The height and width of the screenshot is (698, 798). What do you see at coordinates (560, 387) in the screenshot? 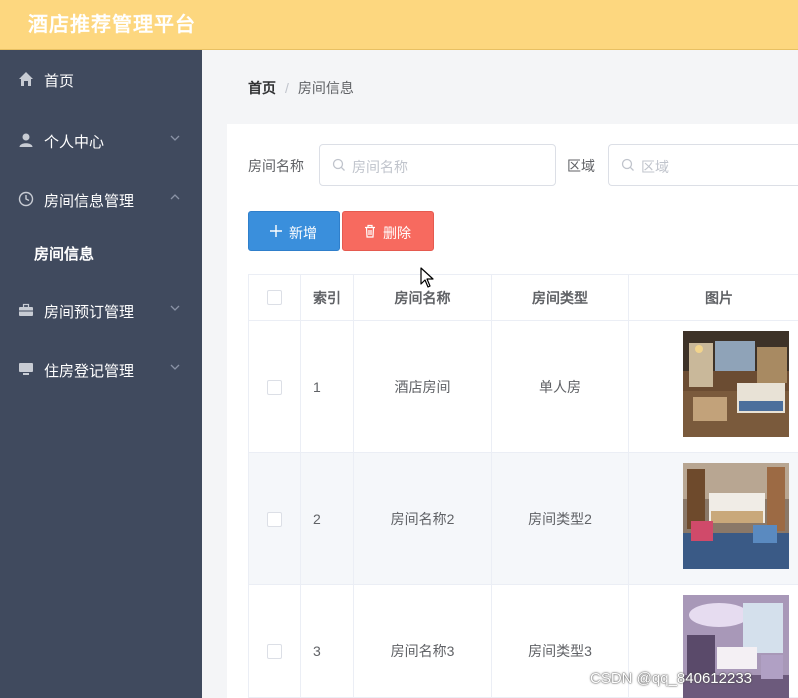
I see `cell-room-type: 单人房` at bounding box center [560, 387].